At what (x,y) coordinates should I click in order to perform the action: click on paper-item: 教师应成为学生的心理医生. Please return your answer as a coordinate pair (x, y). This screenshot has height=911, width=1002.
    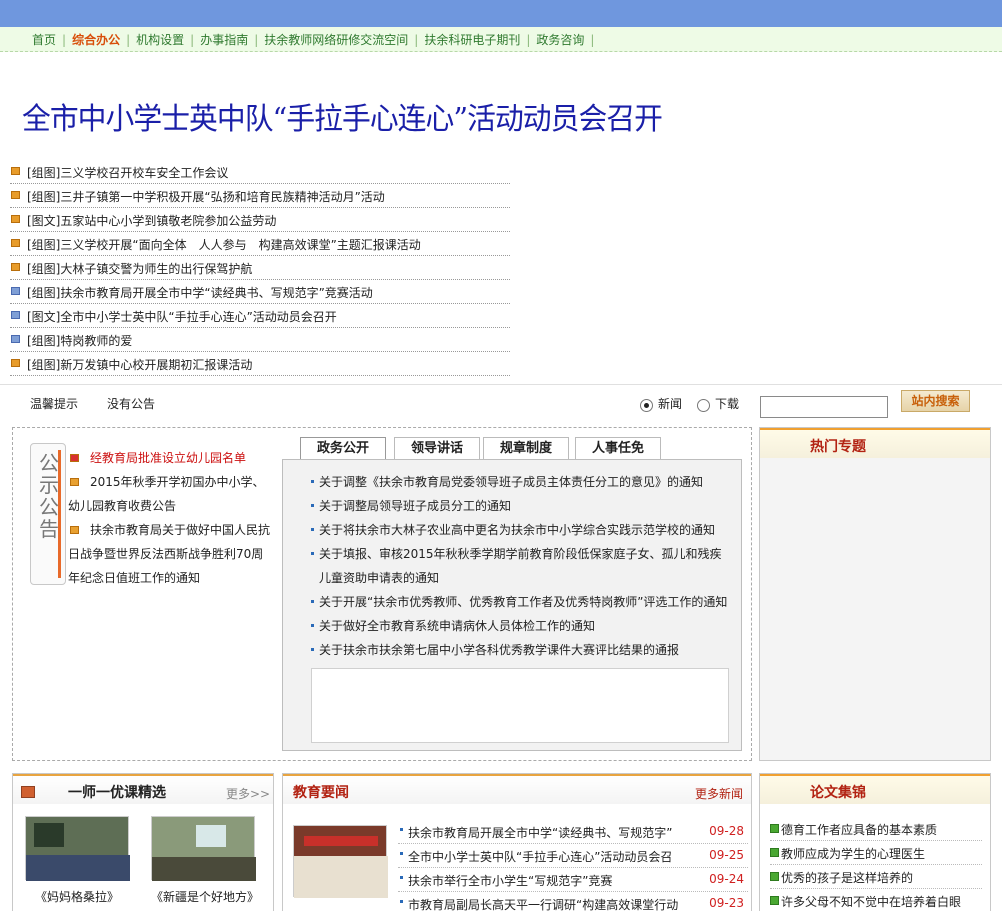
    Looking at the image, I should click on (876, 853).